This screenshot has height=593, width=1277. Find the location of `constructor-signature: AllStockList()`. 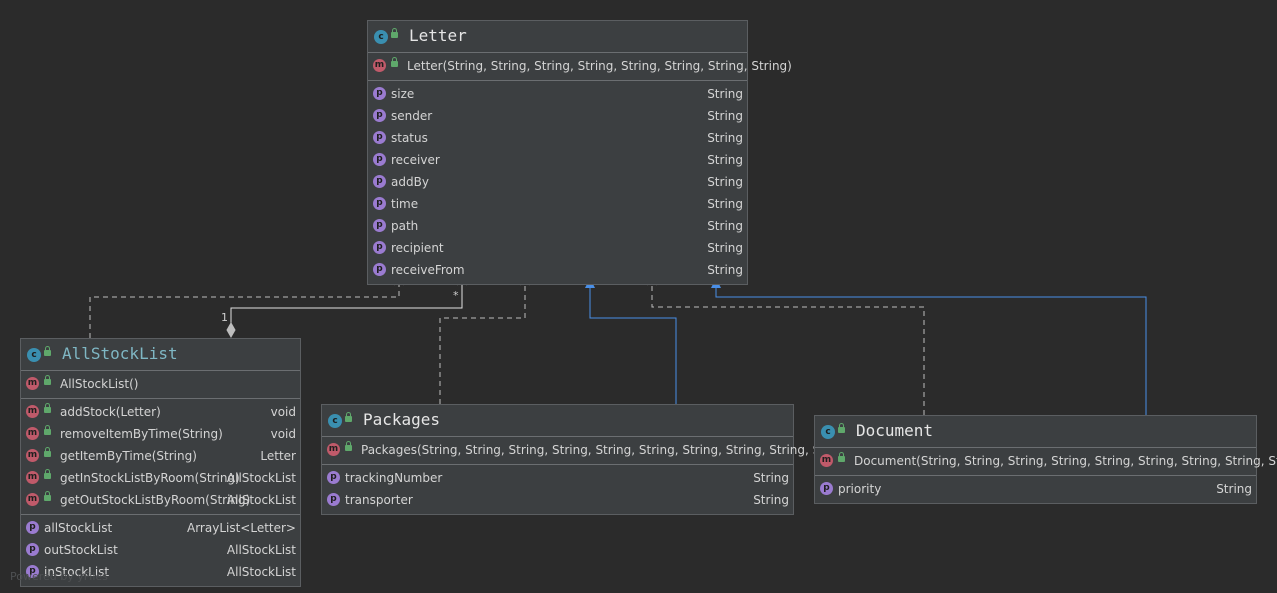

constructor-signature: AllStockList() is located at coordinates (99, 384).